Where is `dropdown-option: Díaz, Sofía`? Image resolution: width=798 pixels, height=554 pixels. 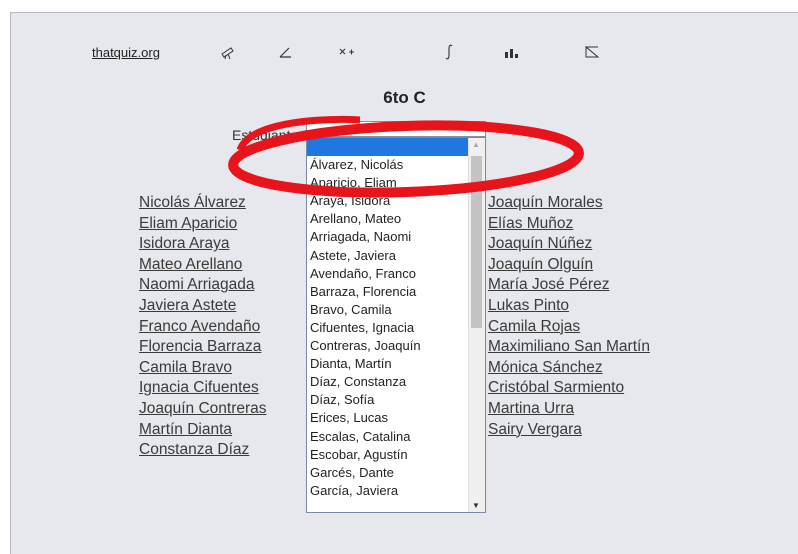
dropdown-option: Díaz, Sofía is located at coordinates (396, 400).